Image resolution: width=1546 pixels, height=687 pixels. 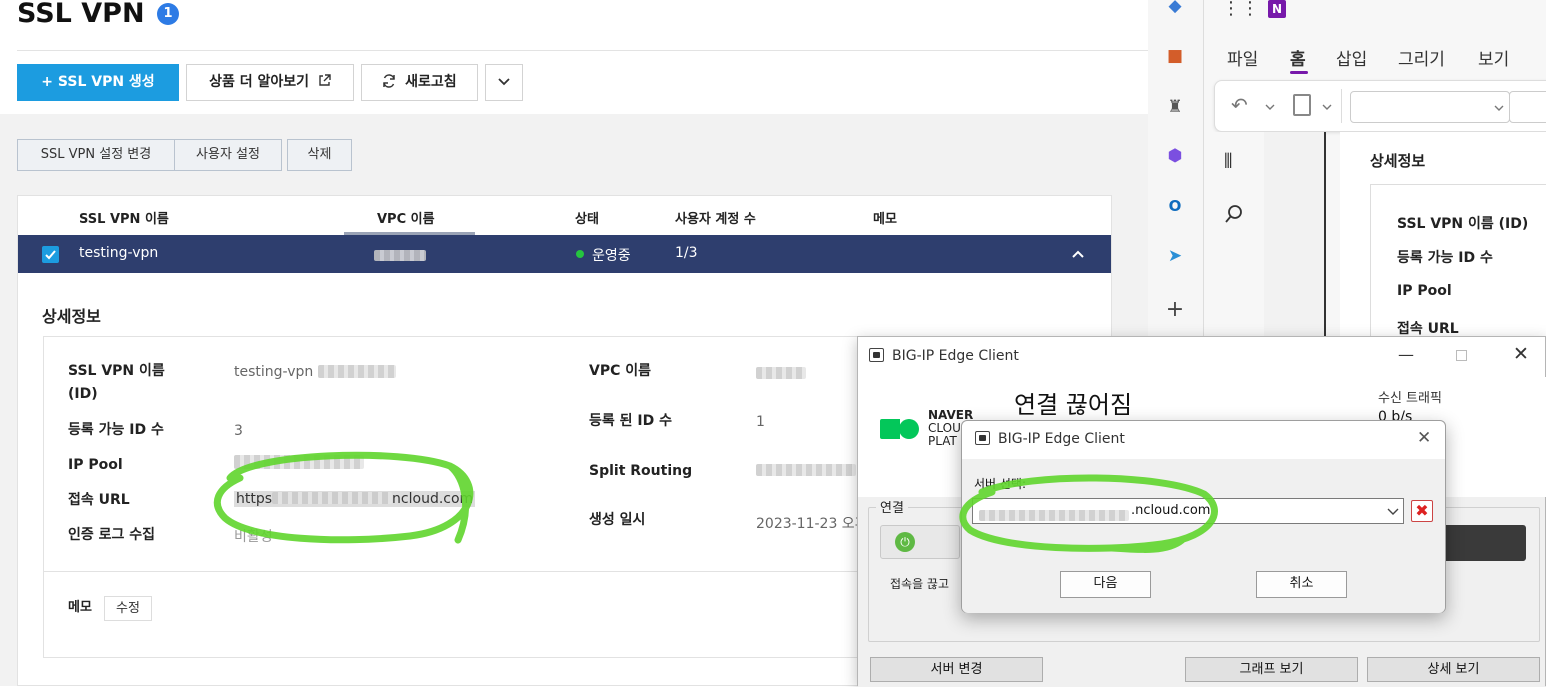 I want to click on maximize-button, so click(x=1461, y=355).